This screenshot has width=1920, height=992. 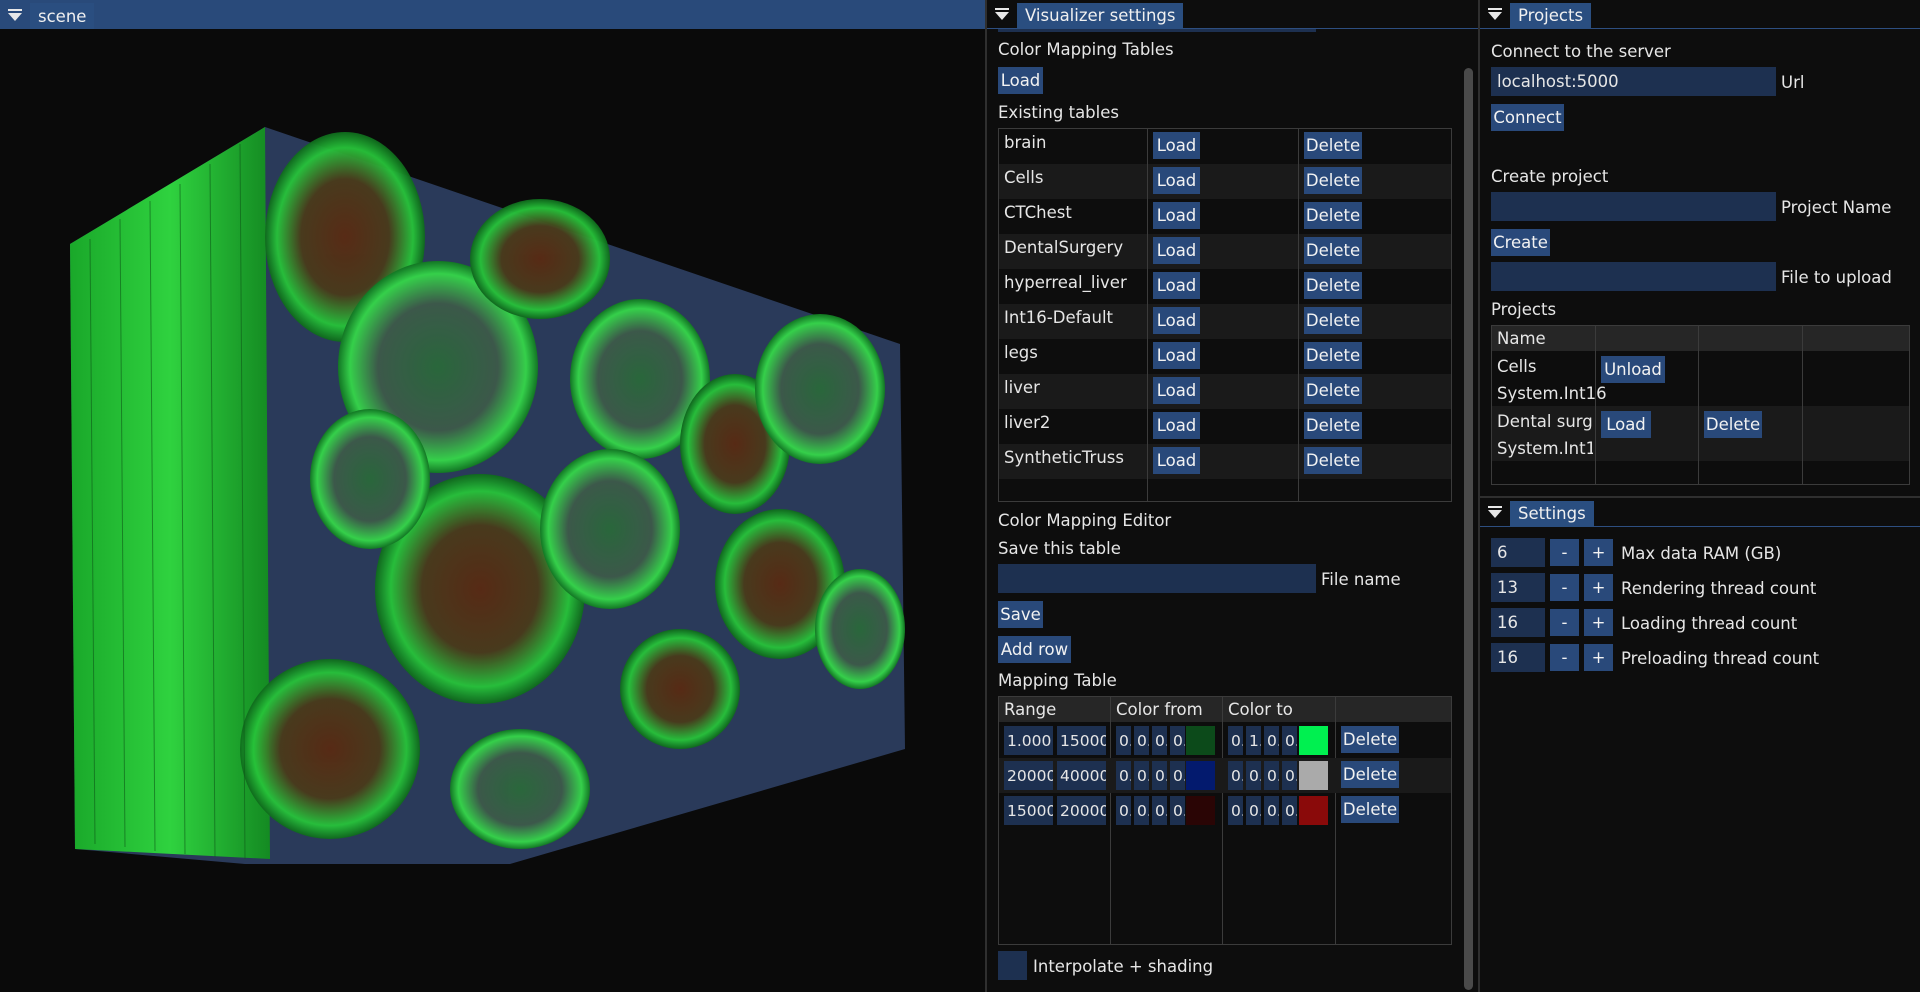 I want to click on range-from-input: 1.000, so click(x=1028, y=740).